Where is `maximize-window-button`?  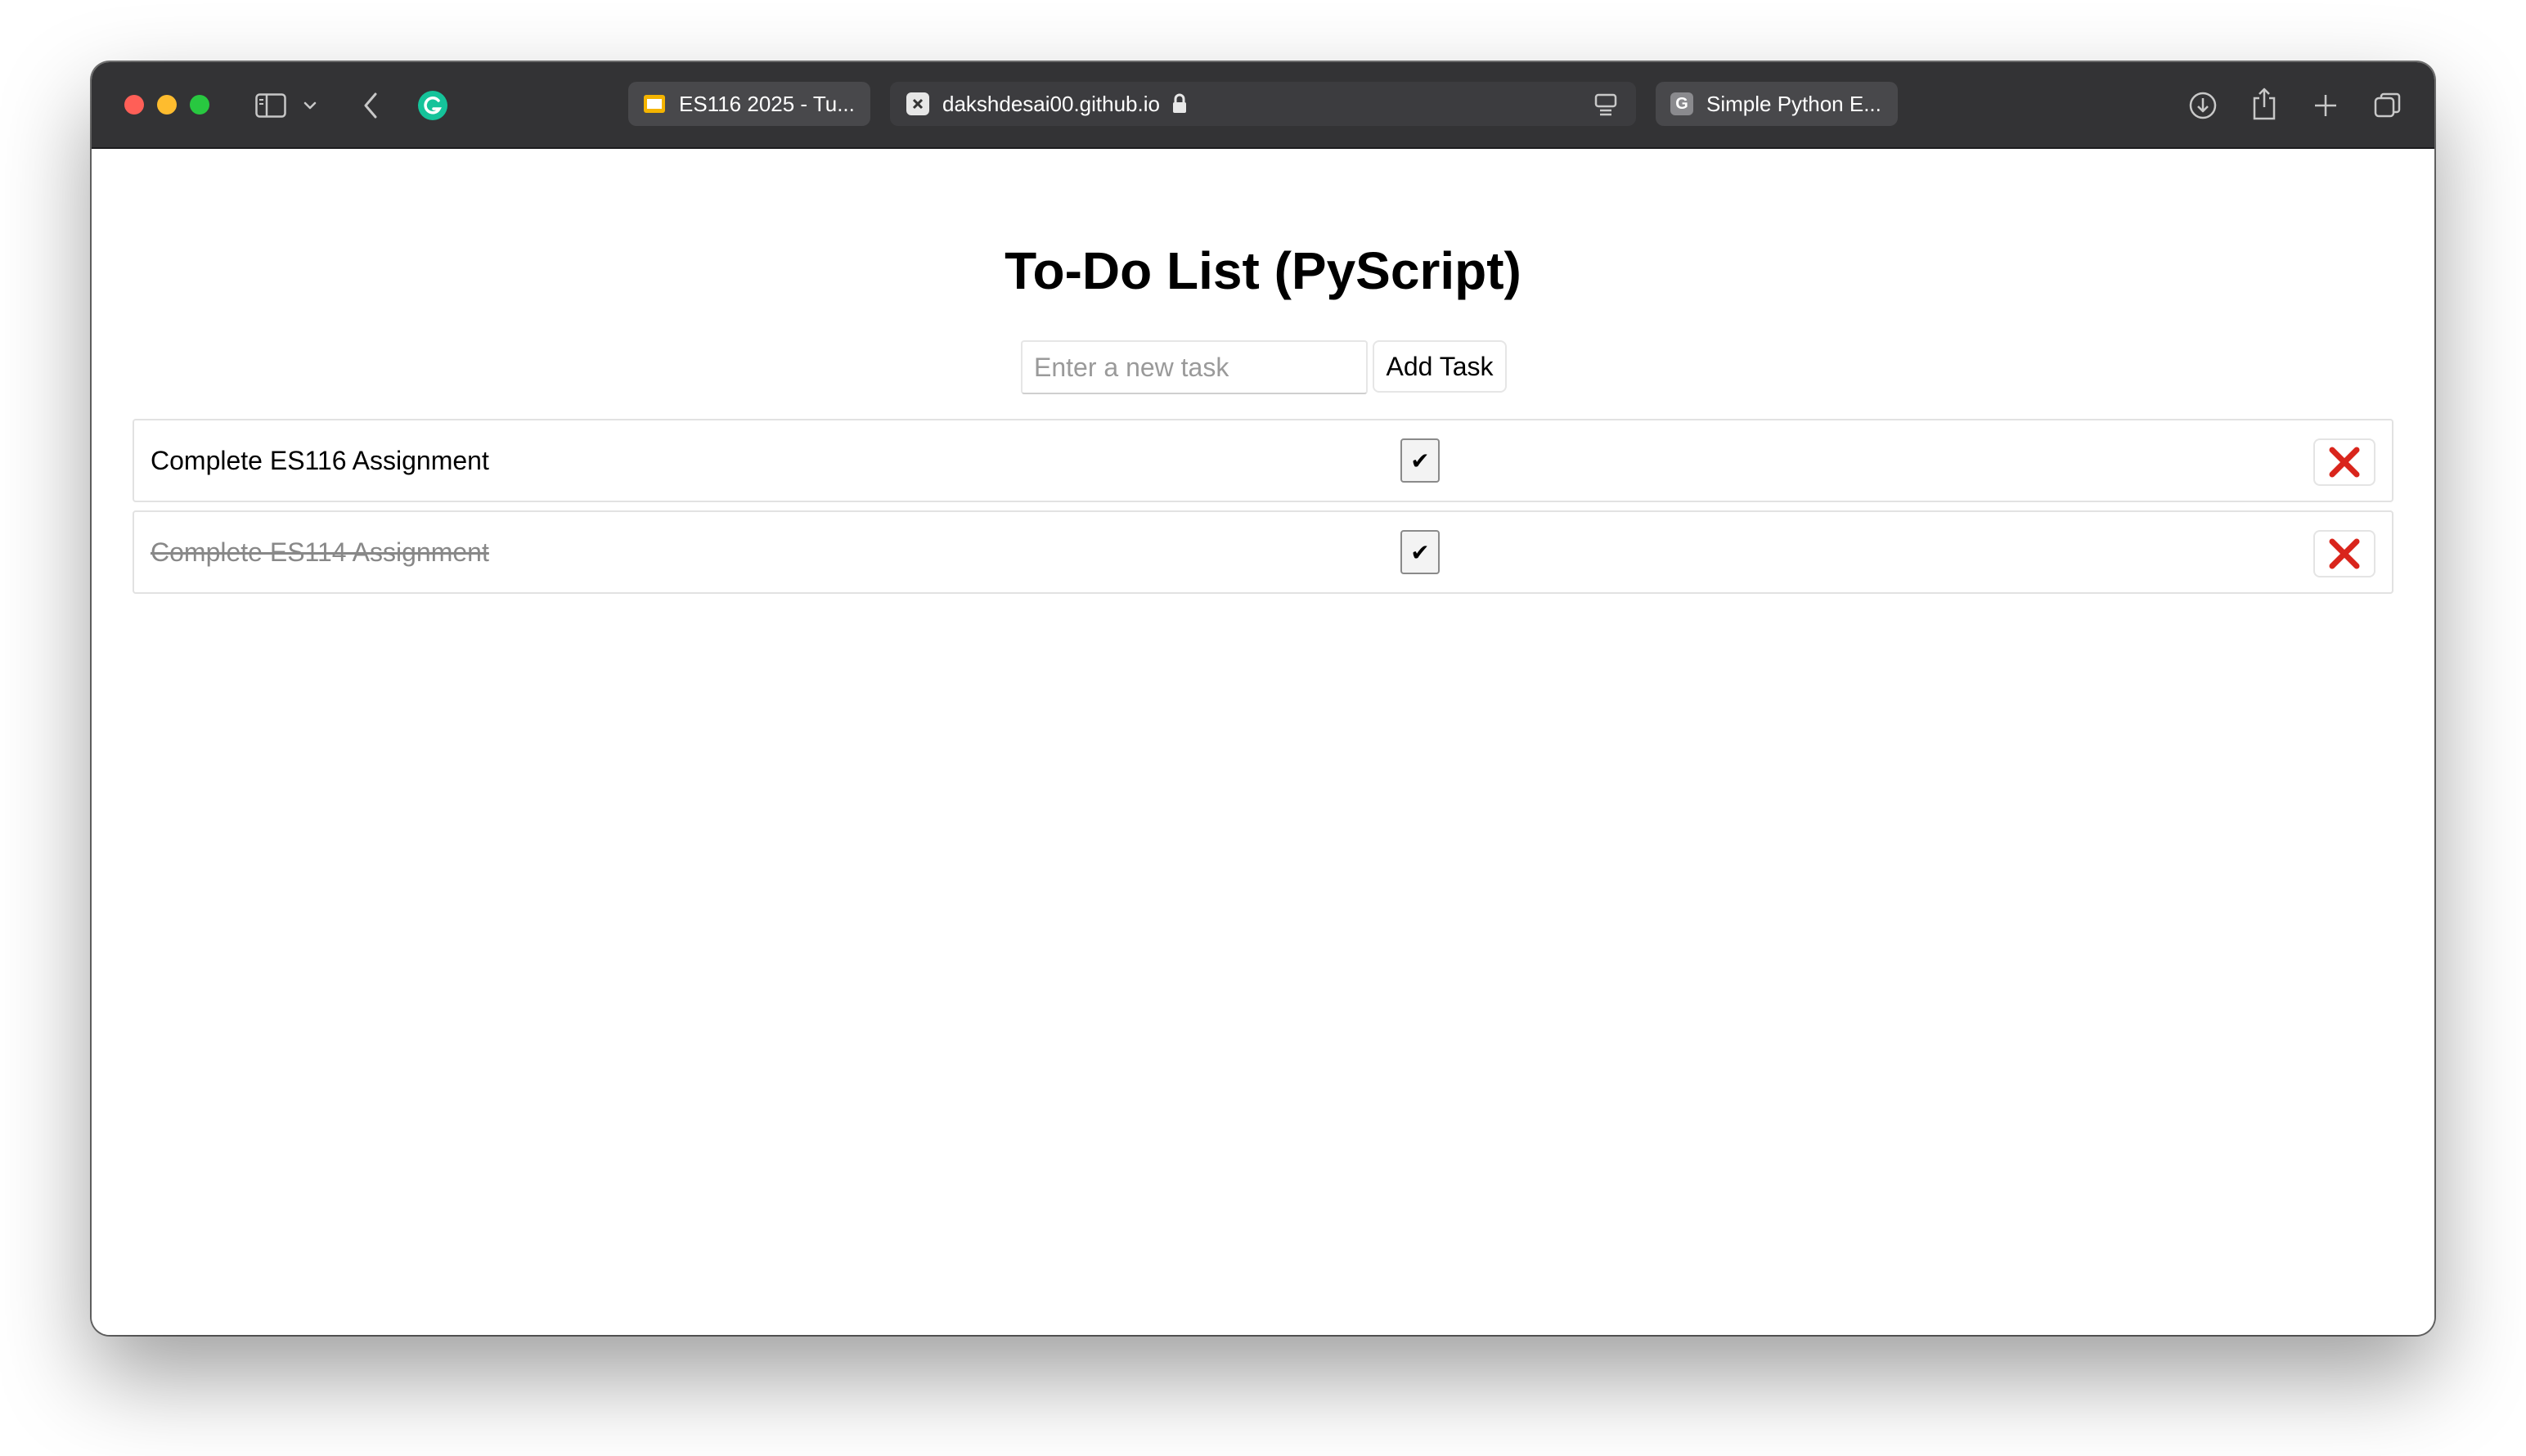 maximize-window-button is located at coordinates (199, 105).